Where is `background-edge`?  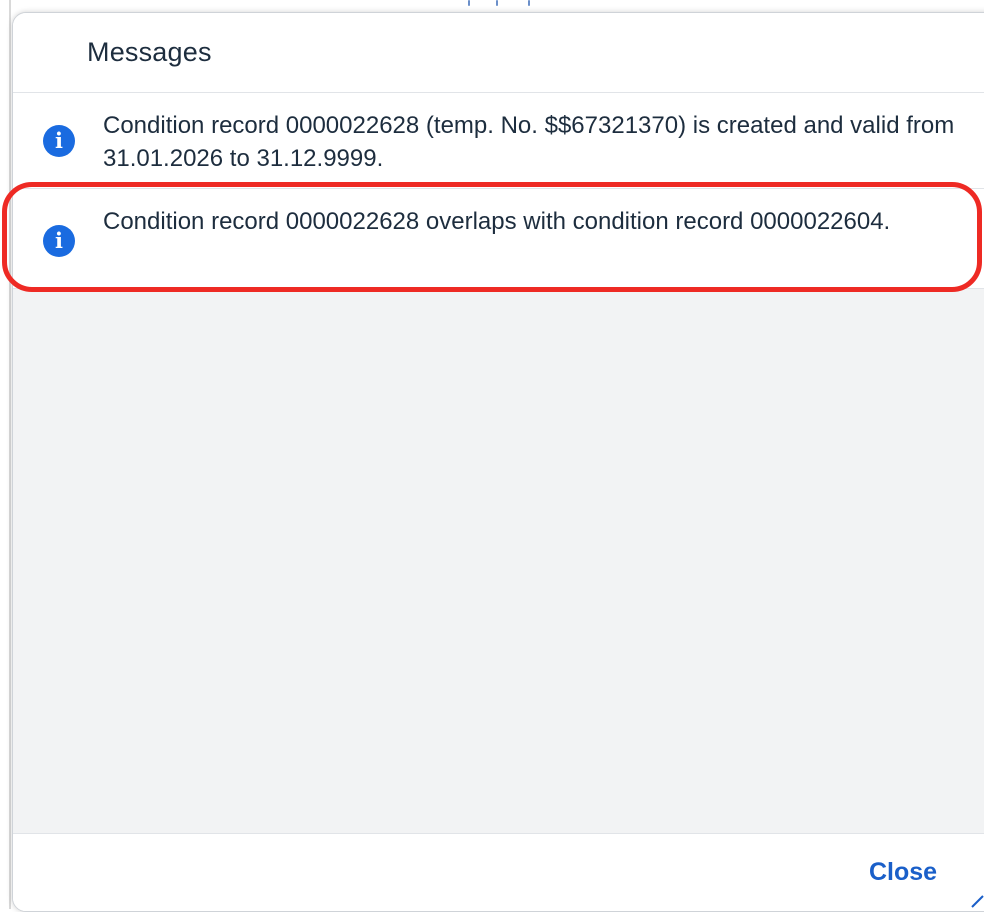 background-edge is located at coordinates (10, 454).